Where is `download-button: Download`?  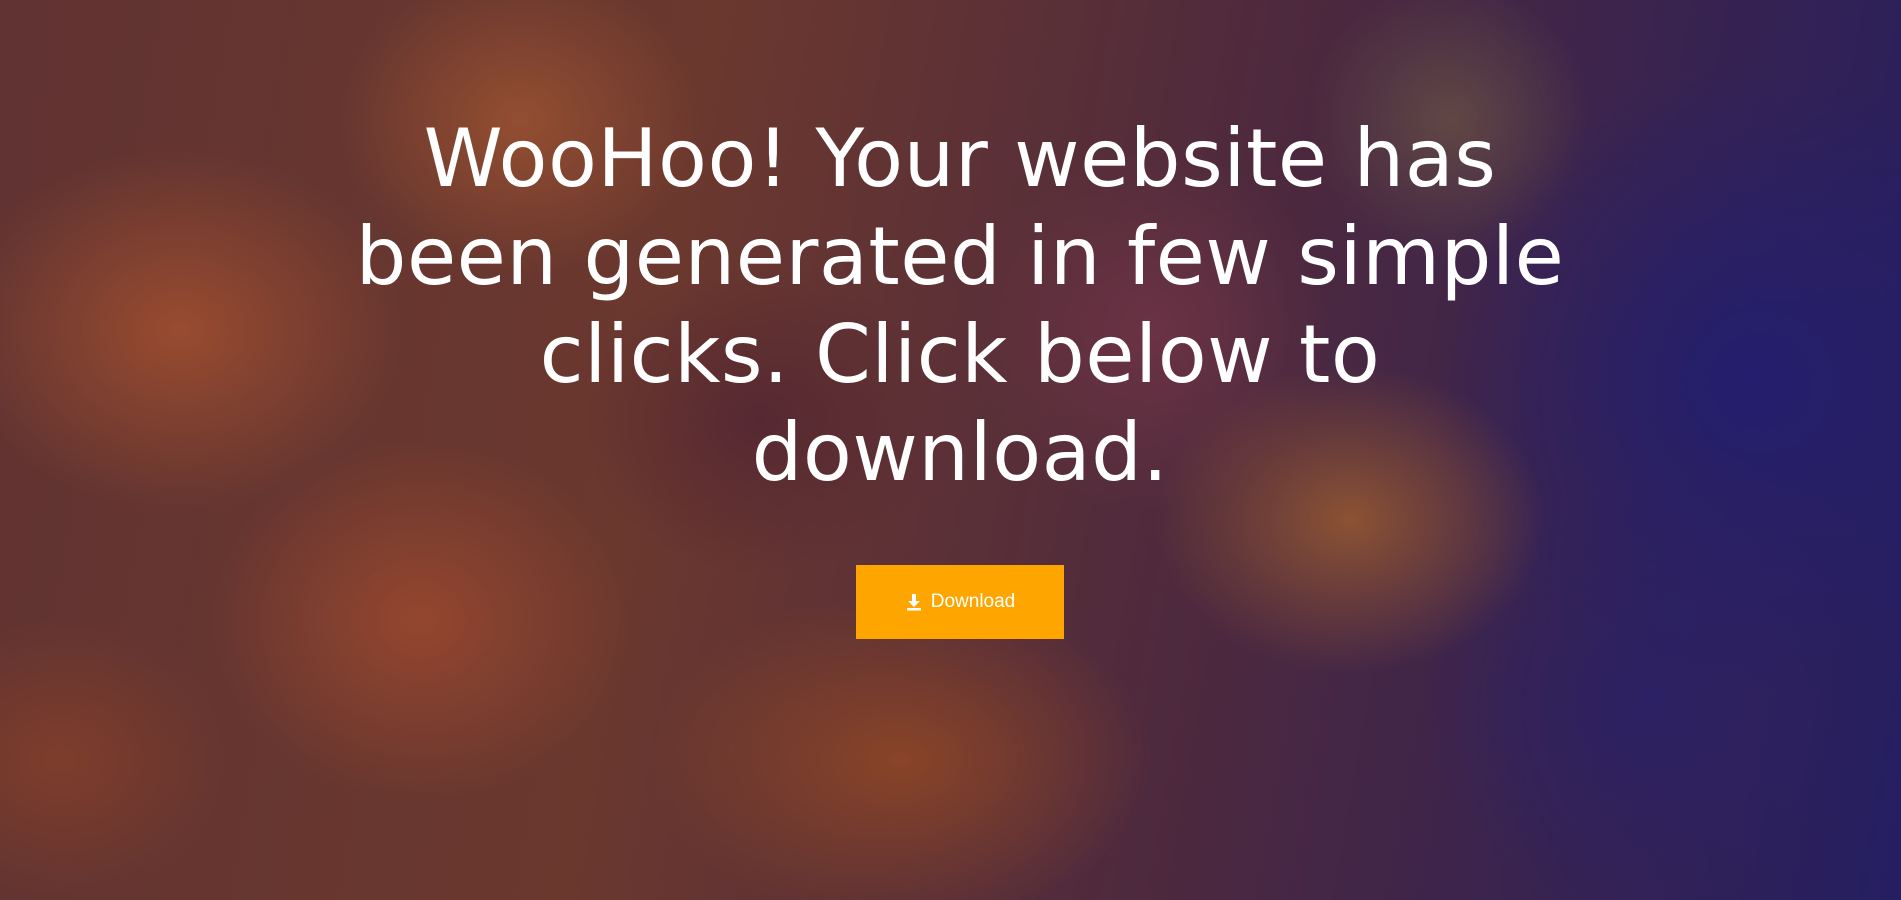 download-button: Download is located at coordinates (960, 602).